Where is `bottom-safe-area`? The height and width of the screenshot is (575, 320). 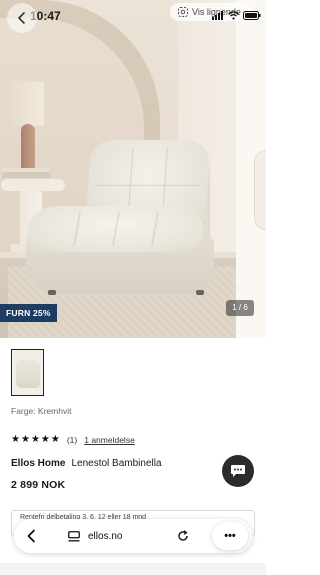 bottom-safe-area is located at coordinates (133, 569).